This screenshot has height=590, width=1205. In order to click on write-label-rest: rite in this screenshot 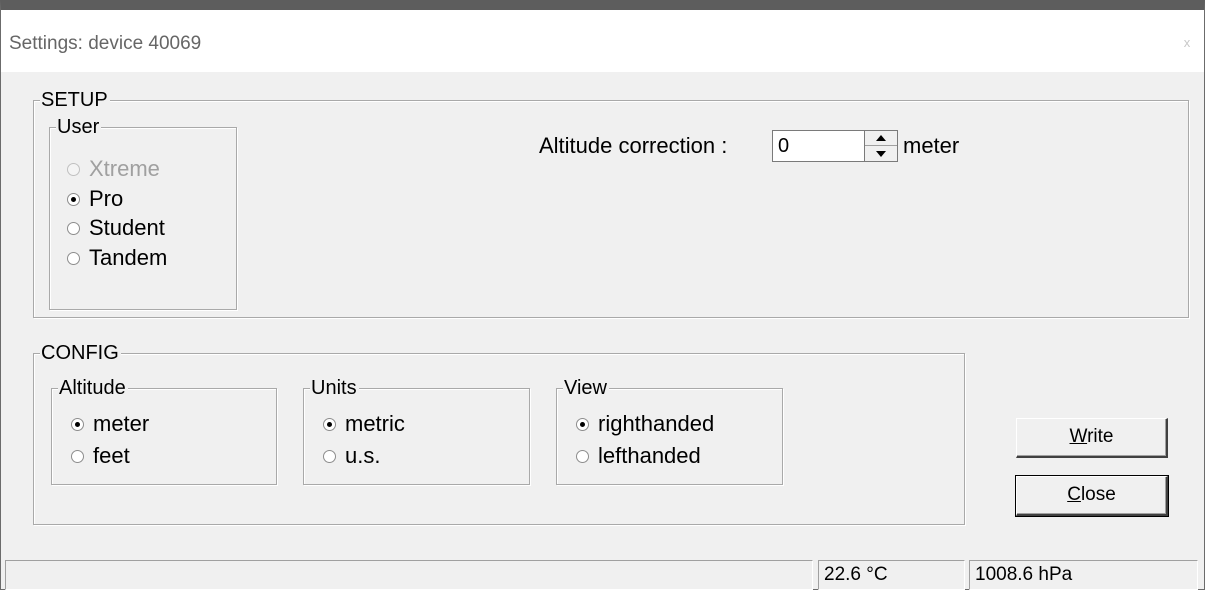, I will do `click(1100, 436)`.